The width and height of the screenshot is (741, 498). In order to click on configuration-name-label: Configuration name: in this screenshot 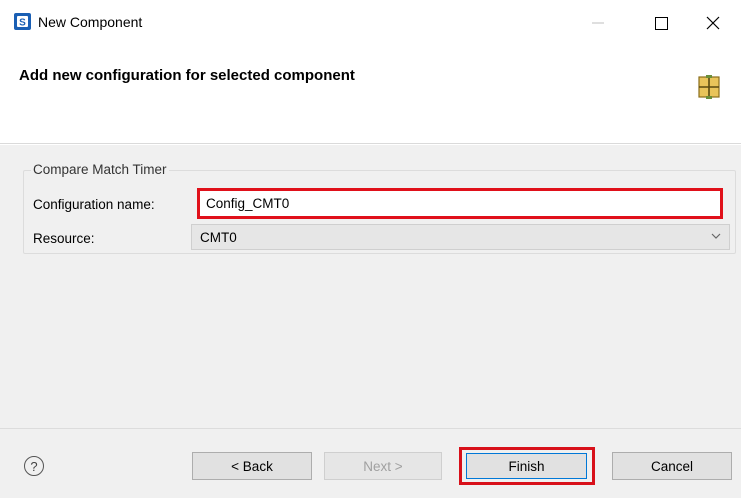, I will do `click(94, 204)`.